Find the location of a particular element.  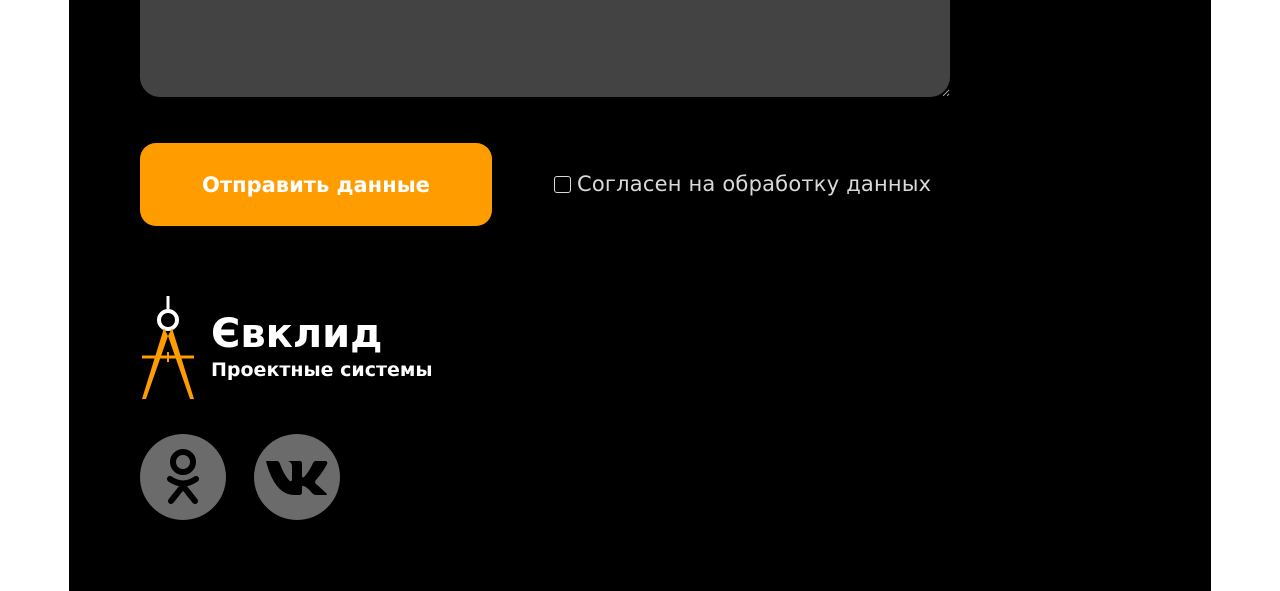

odnoklassniki-icon is located at coordinates (183, 476).